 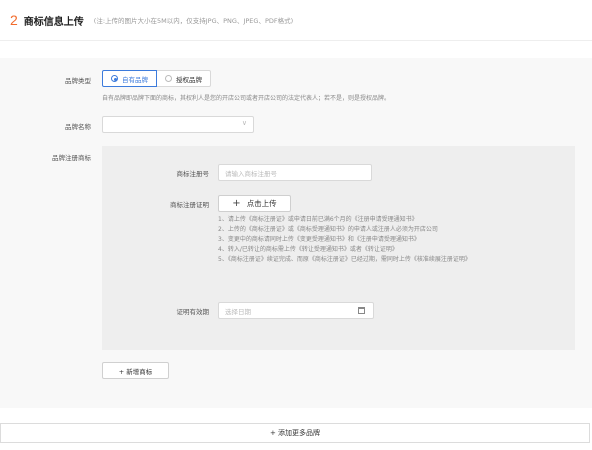 I want to click on validity-label: 证明有效期, so click(x=193, y=312).